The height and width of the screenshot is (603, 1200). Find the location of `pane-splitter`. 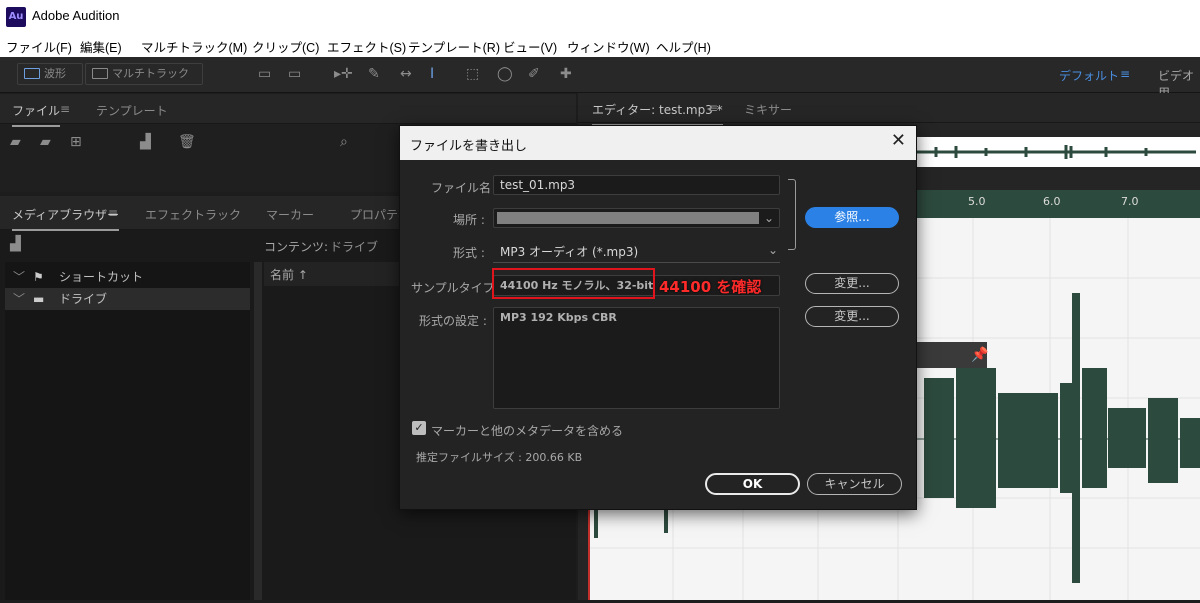

pane-splitter is located at coordinates (258, 431).